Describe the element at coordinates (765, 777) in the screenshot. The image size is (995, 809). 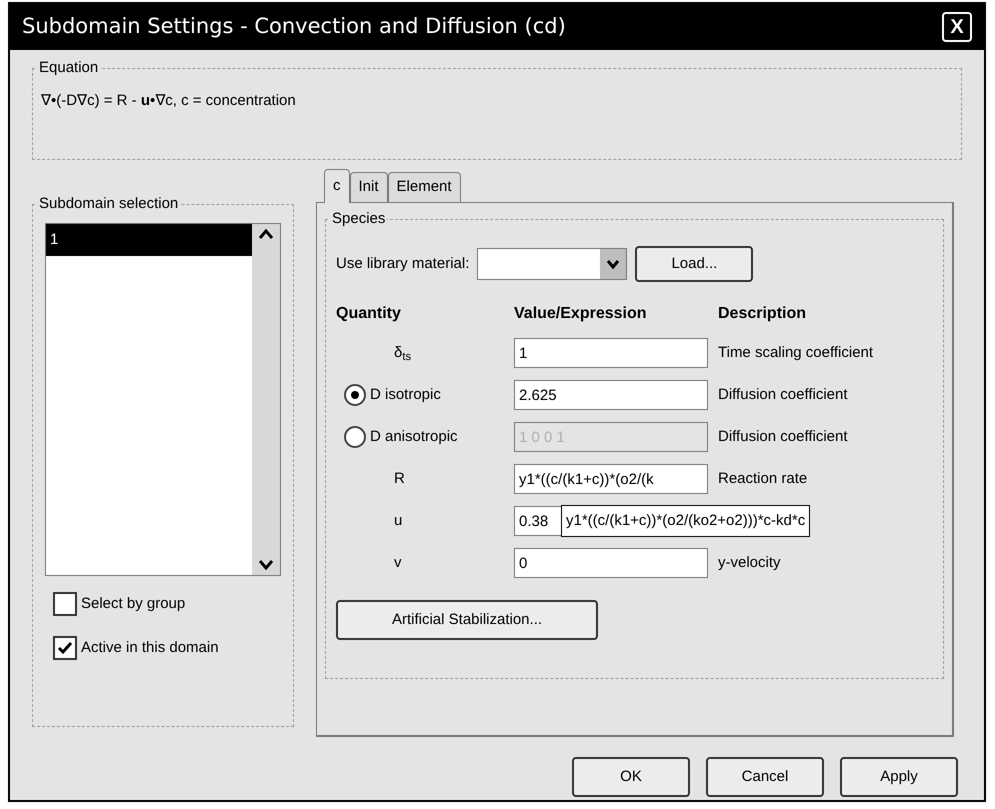
I see `dialog-button: Cancel` at that location.